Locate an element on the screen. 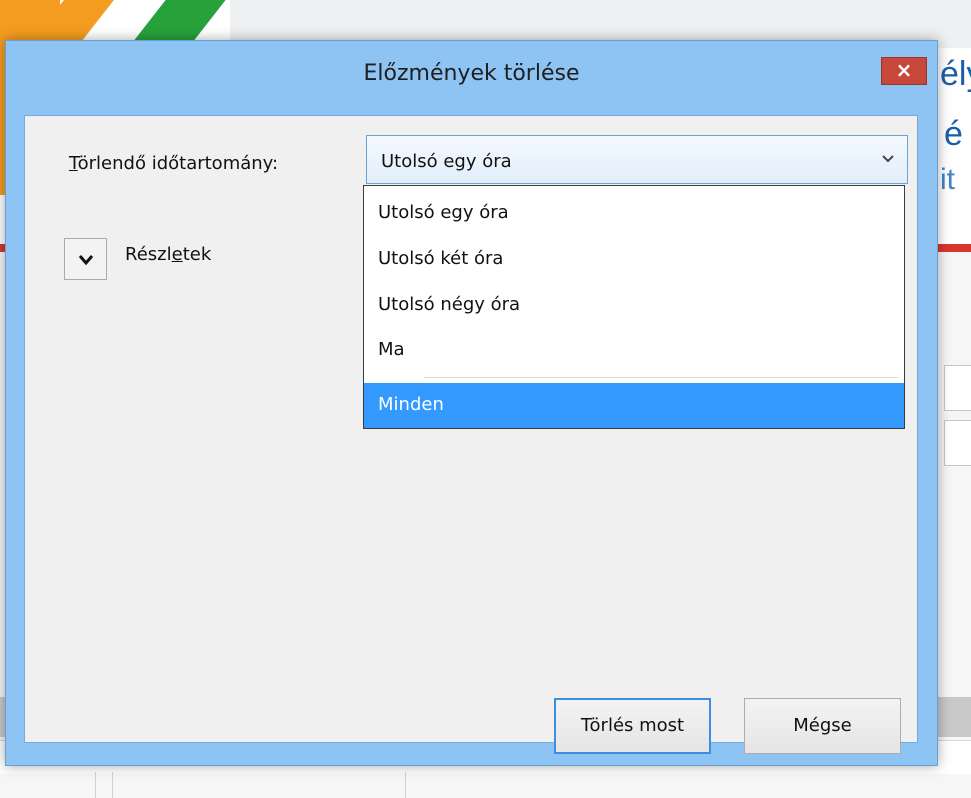 The height and width of the screenshot is (798, 971). dialog-title: Előzmények törlése is located at coordinates (471, 73).